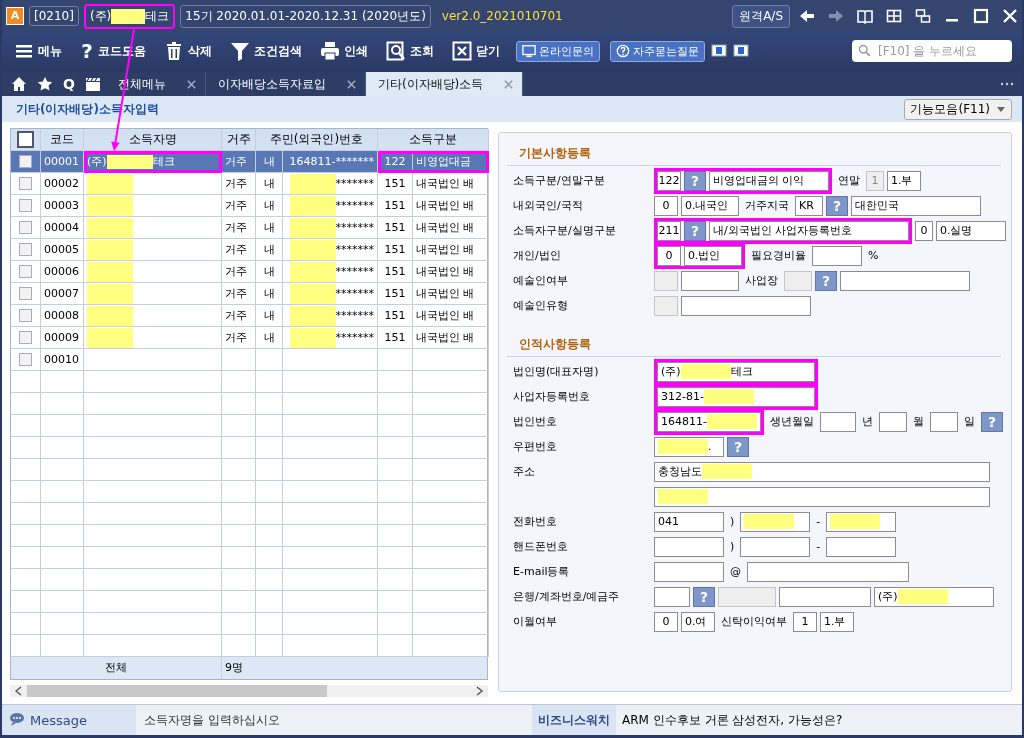 Image resolution: width=1024 pixels, height=738 pixels. I want to click on horizontal-scrollbar, so click(249, 691).